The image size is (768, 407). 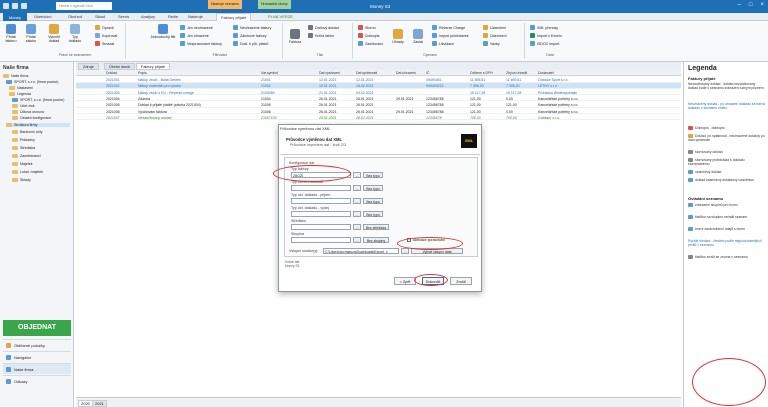 I want to click on order-button: OBJEDNAT, so click(x=37, y=328).